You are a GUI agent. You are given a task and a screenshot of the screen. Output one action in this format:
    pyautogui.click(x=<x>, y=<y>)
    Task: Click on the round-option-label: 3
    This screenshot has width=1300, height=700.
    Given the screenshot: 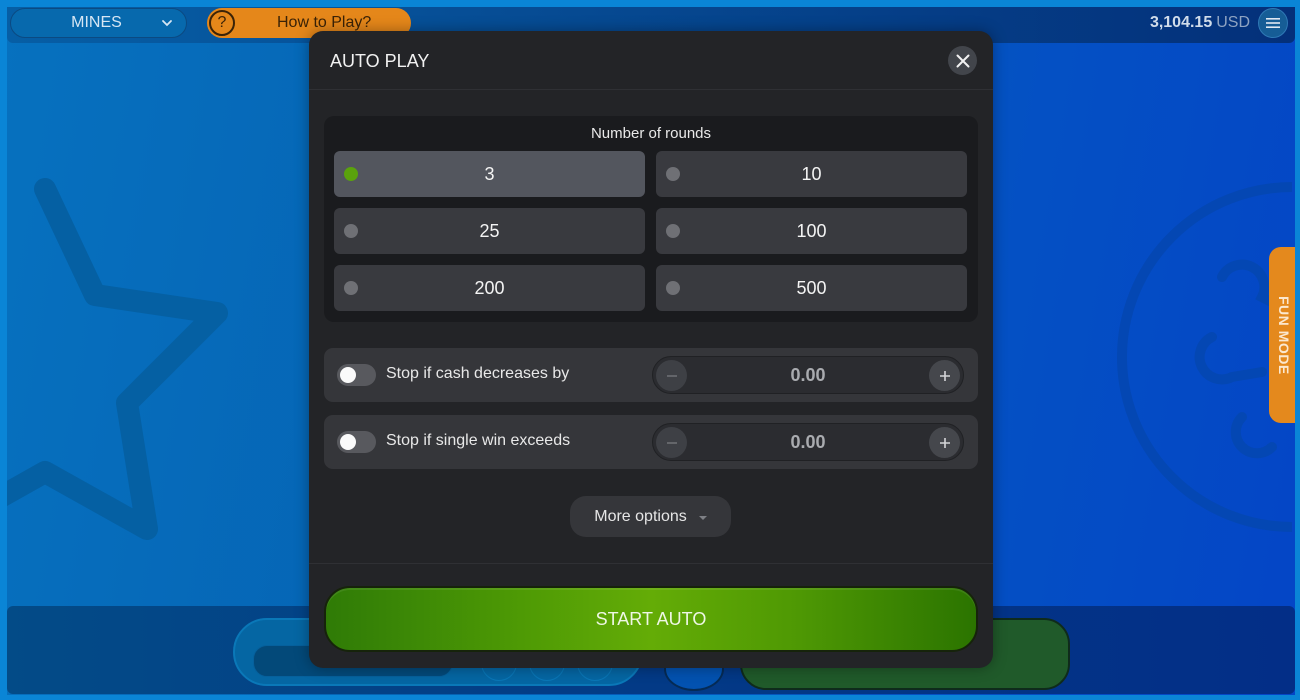 What is the action you would take?
    pyautogui.click(x=489, y=173)
    